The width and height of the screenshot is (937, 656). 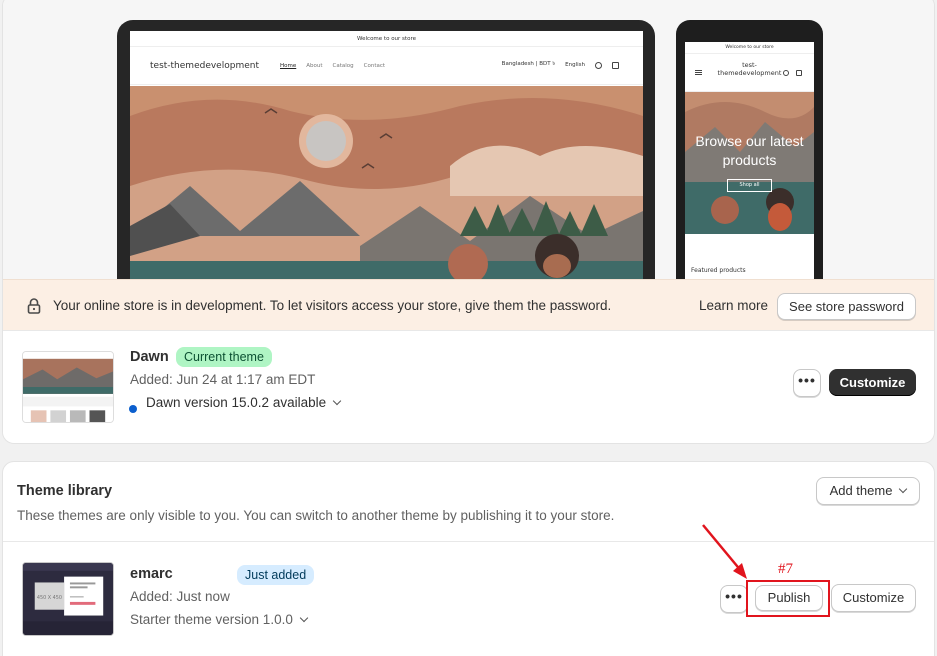 I want to click on see-store-password-button: See store password, so click(x=846, y=306).